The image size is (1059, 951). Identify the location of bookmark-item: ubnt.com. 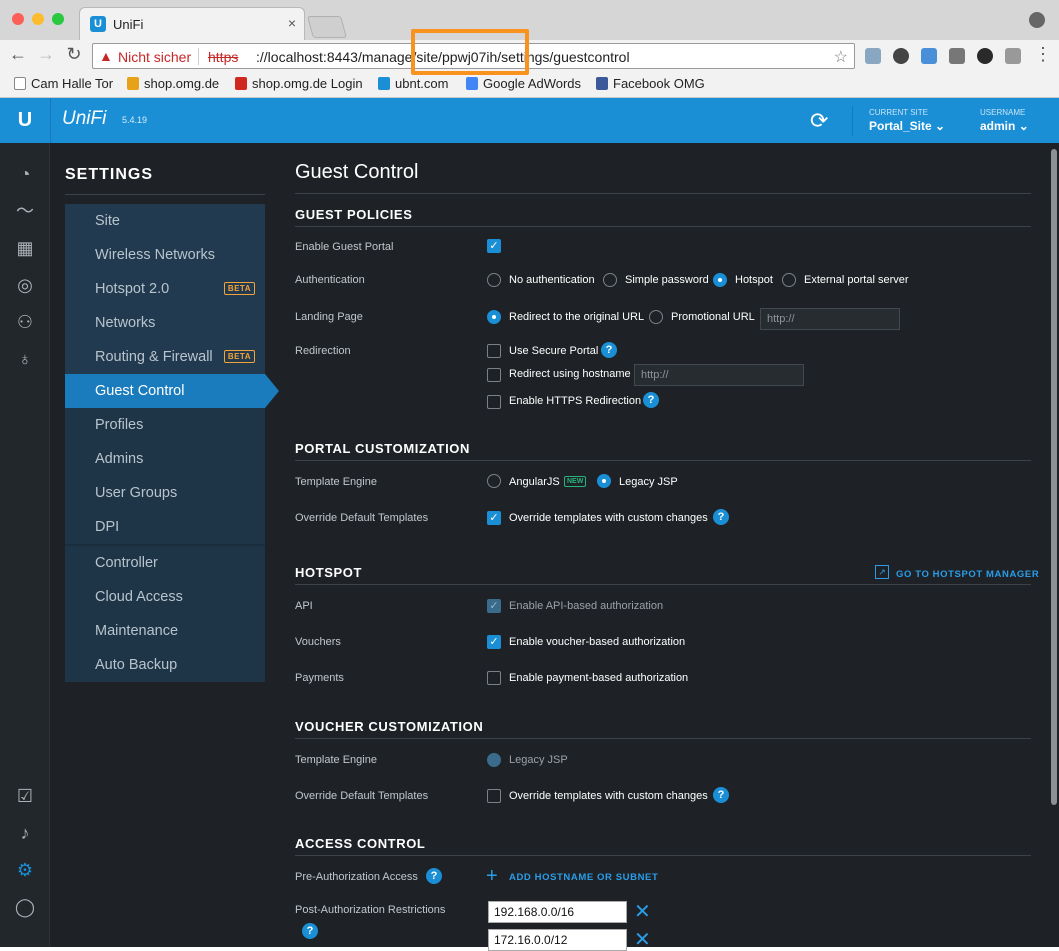
(413, 83).